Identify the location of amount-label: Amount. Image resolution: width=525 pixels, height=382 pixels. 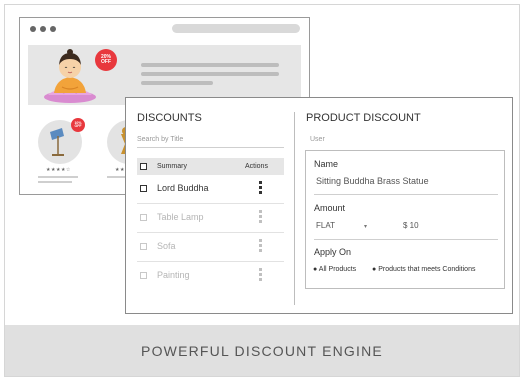
(330, 208).